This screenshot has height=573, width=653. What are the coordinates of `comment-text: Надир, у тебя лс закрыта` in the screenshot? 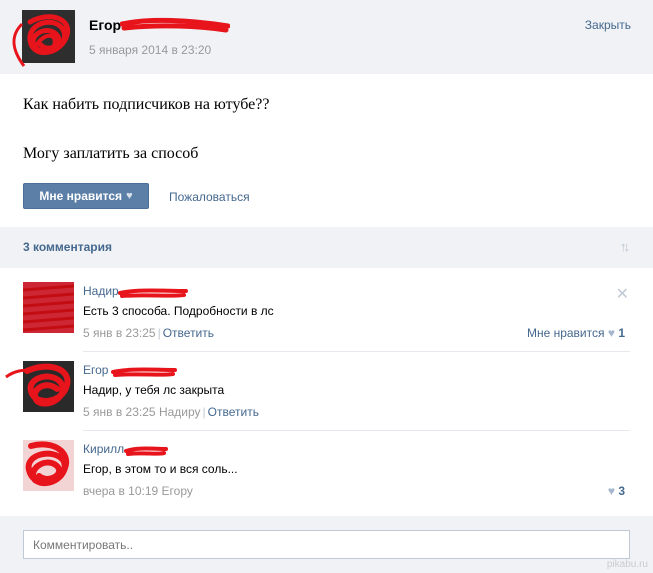 It's located at (154, 390).